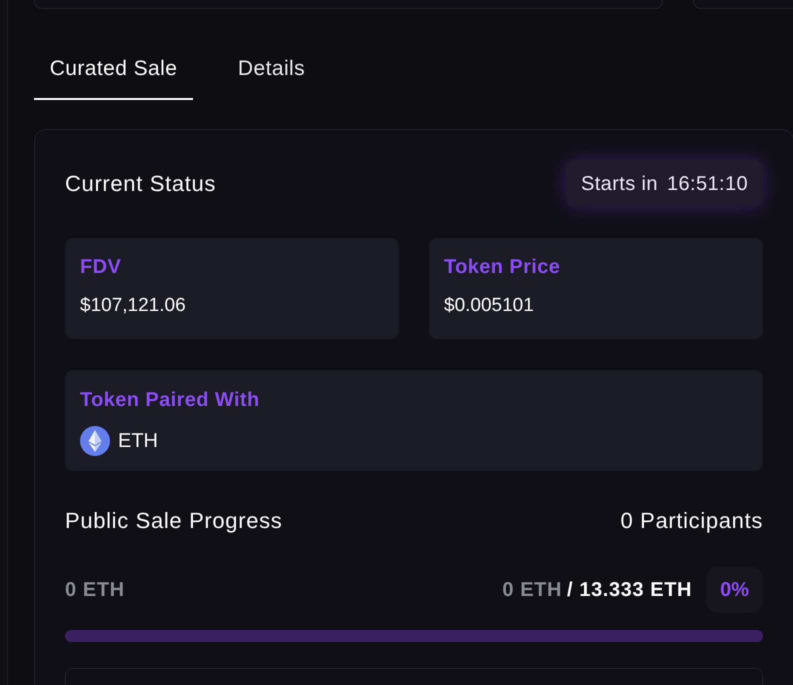 Image resolution: width=793 pixels, height=685 pixels. What do you see at coordinates (489, 306) in the screenshot?
I see `stat-value: $0.005101` at bounding box center [489, 306].